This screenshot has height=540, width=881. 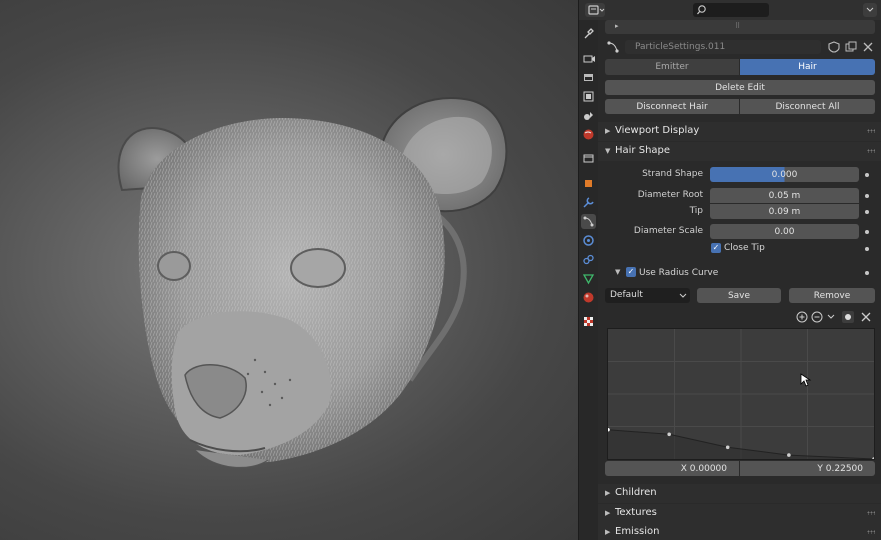 What do you see at coordinates (806, 380) in the screenshot?
I see `mouse-cursor-icon` at bounding box center [806, 380].